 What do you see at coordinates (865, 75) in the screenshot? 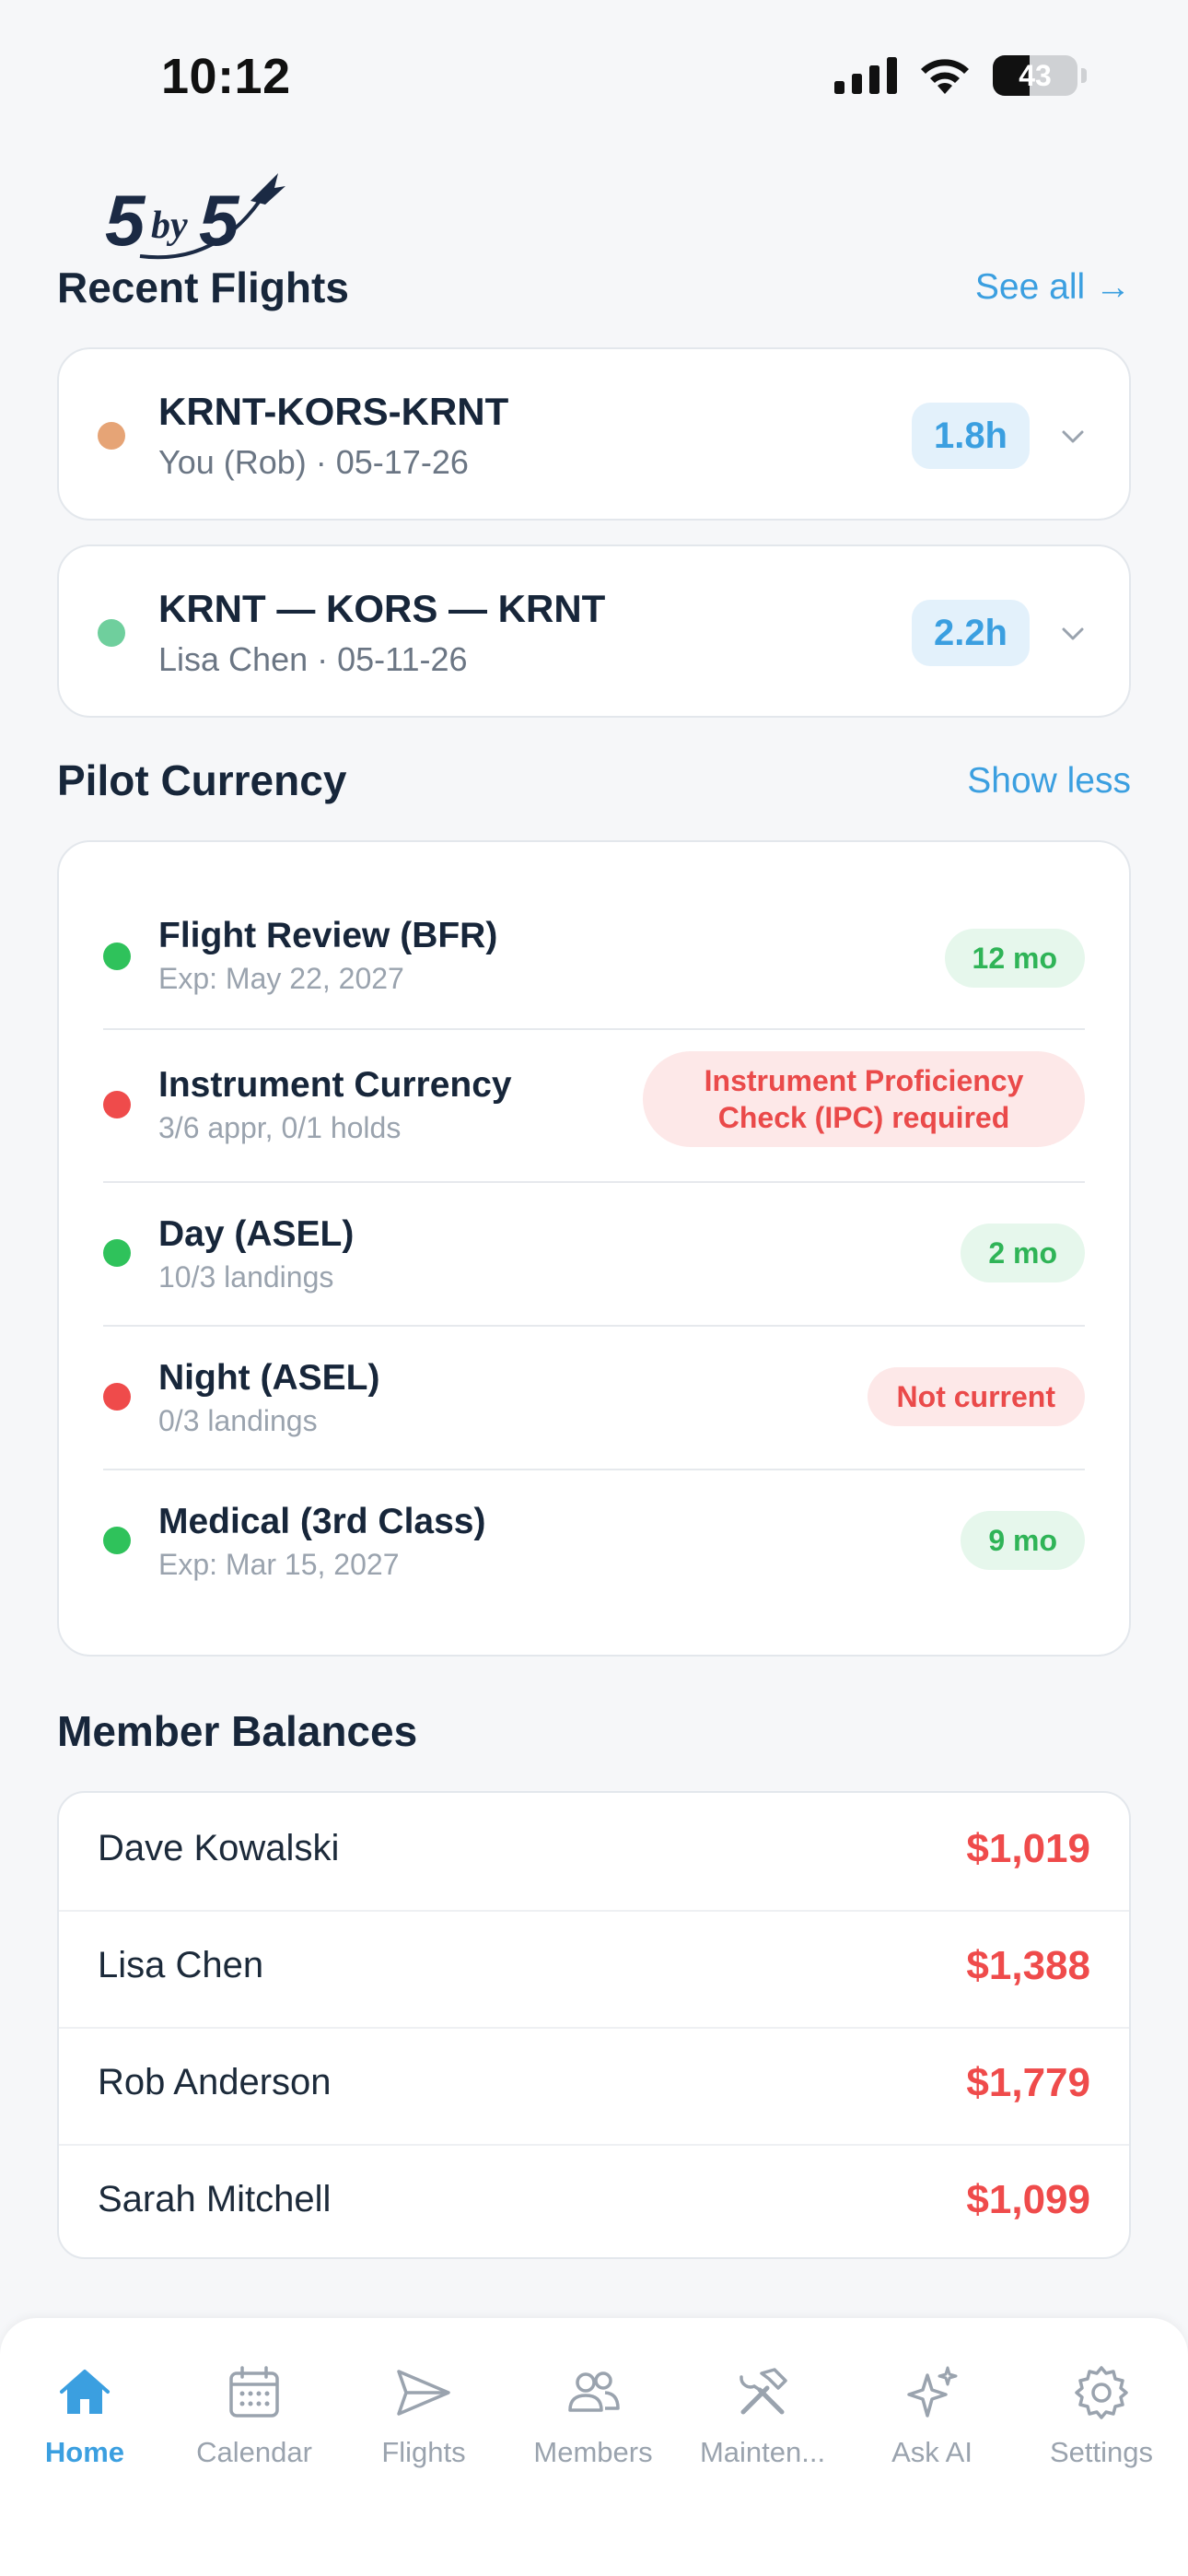
I see `cellular-signal-icon` at bounding box center [865, 75].